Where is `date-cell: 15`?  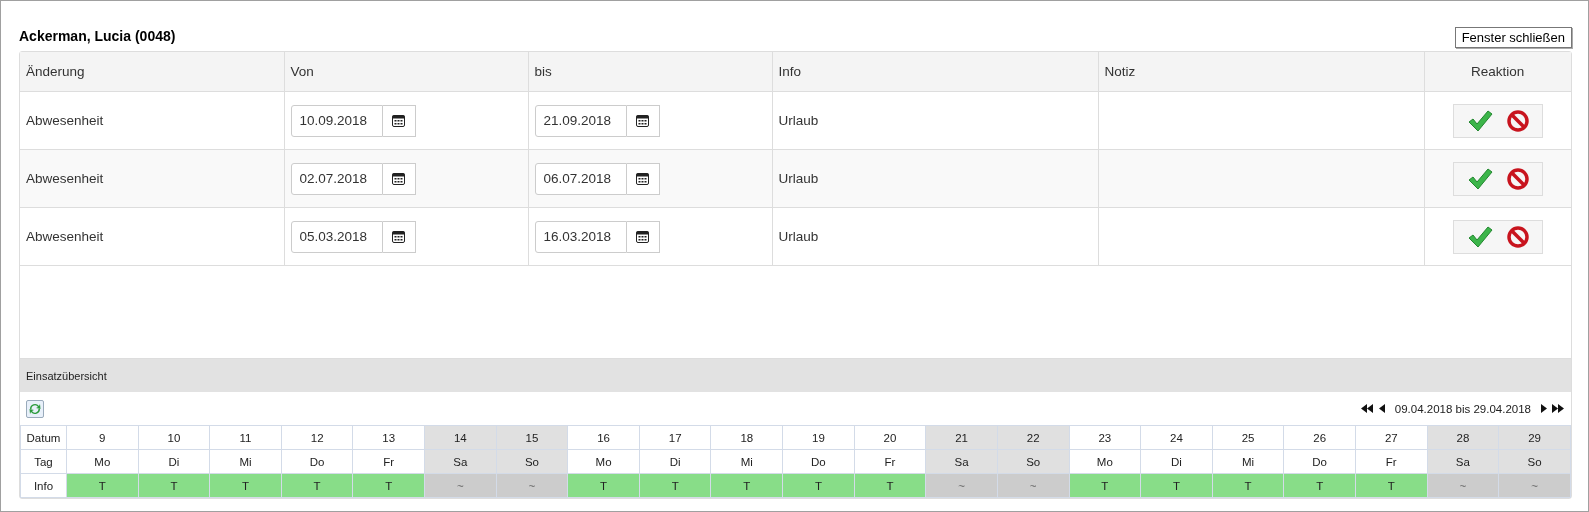 date-cell: 15 is located at coordinates (532, 437).